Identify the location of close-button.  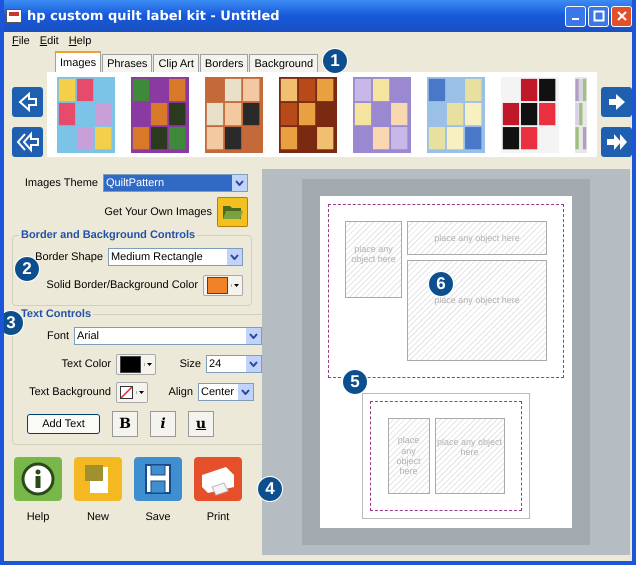
(621, 16).